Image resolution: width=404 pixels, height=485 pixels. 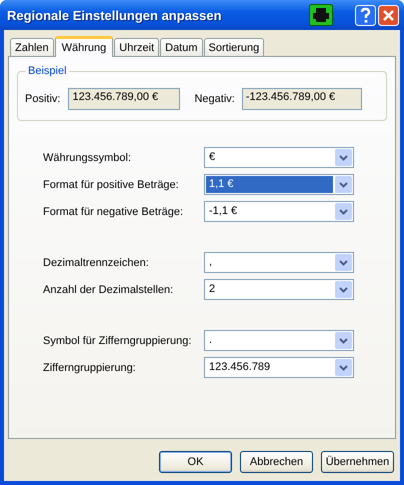 What do you see at coordinates (115, 15) in the screenshot?
I see `window-title: Regionale Einstellungen anpassen` at bounding box center [115, 15].